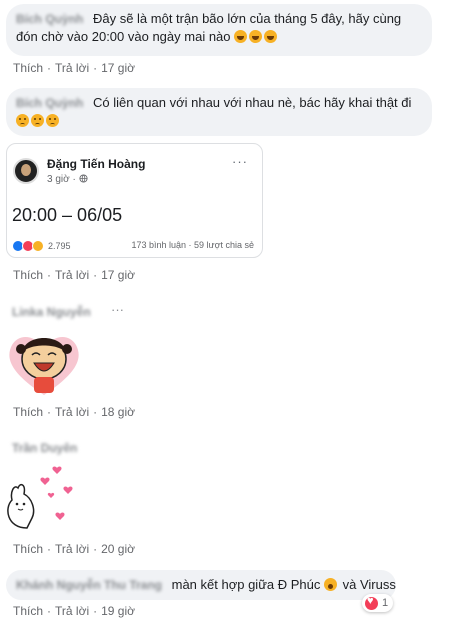  What do you see at coordinates (330, 584) in the screenshot?
I see `face-screaming-in-fear-icon` at bounding box center [330, 584].